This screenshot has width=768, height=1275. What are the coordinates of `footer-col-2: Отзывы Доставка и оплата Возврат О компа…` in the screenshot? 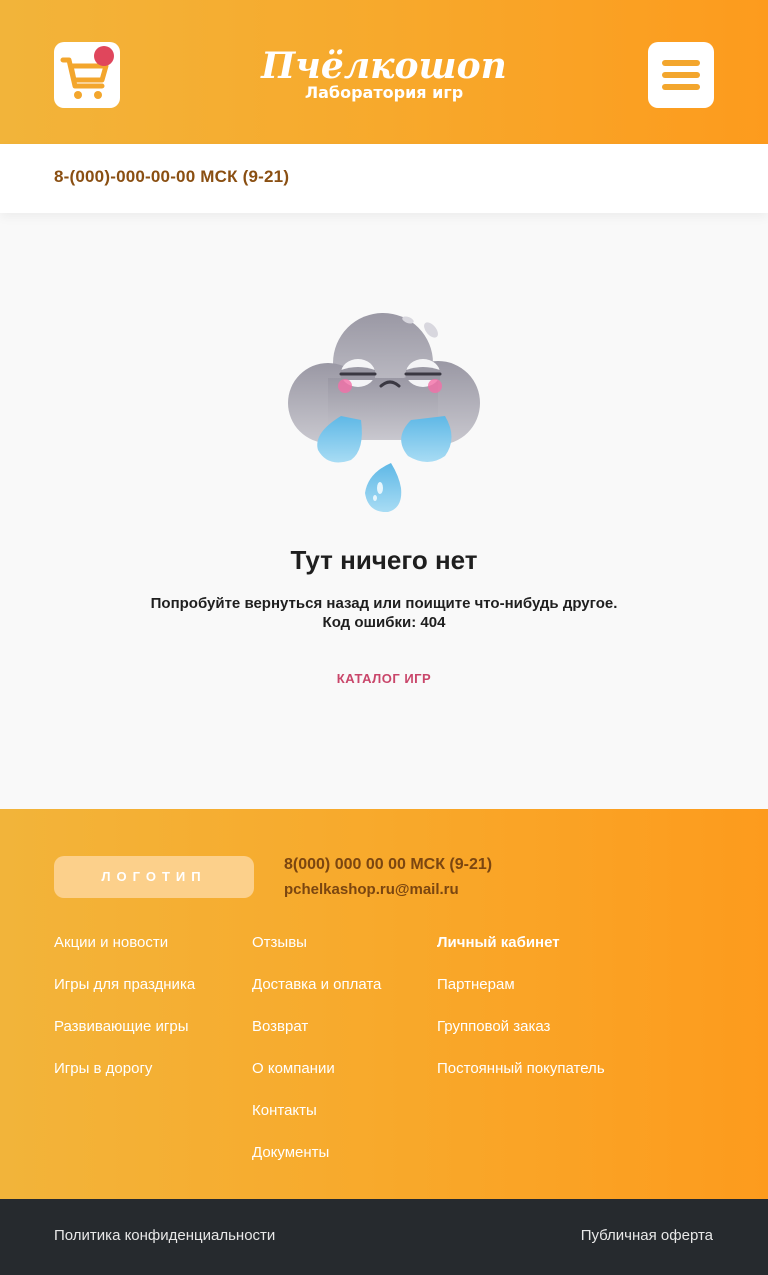 It's located at (316, 1059).